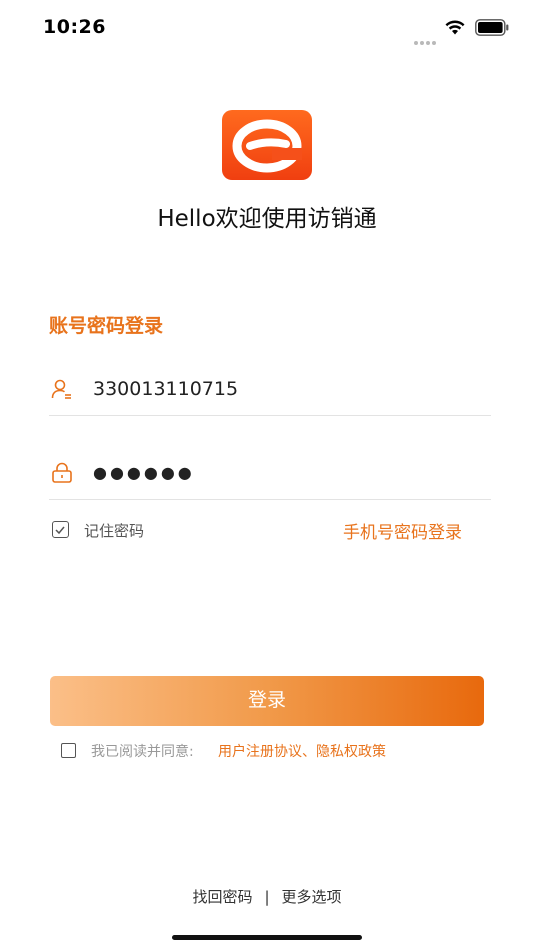  What do you see at coordinates (270, 391) in the screenshot?
I see `username-field: 330013110715` at bounding box center [270, 391].